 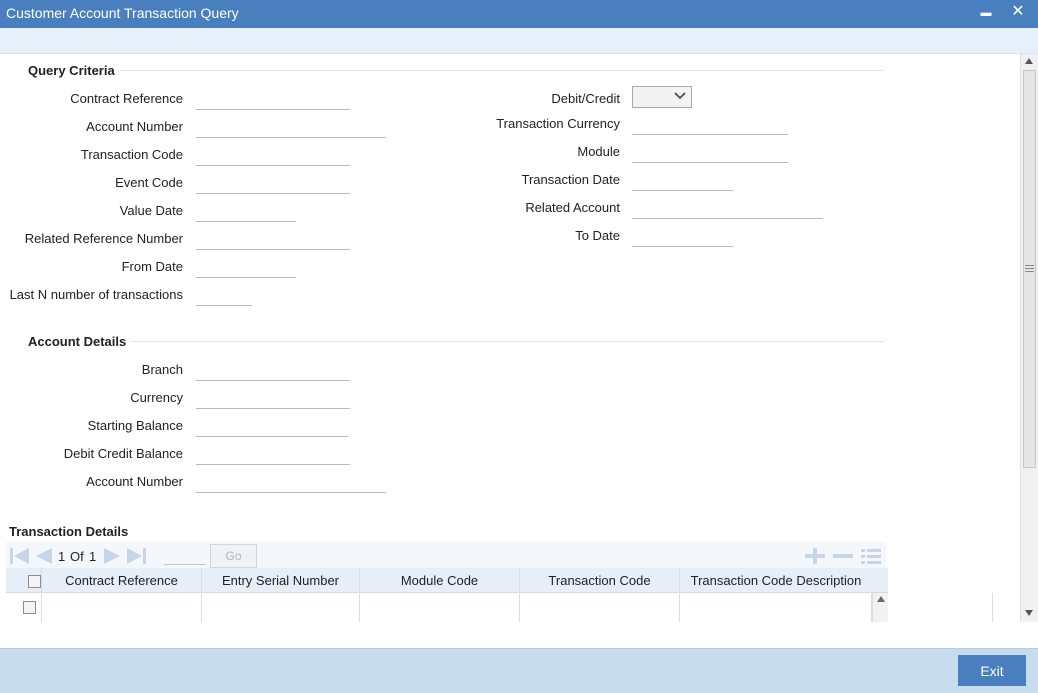 What do you see at coordinates (570, 179) in the screenshot?
I see `transaction-date-label: Transaction Date` at bounding box center [570, 179].